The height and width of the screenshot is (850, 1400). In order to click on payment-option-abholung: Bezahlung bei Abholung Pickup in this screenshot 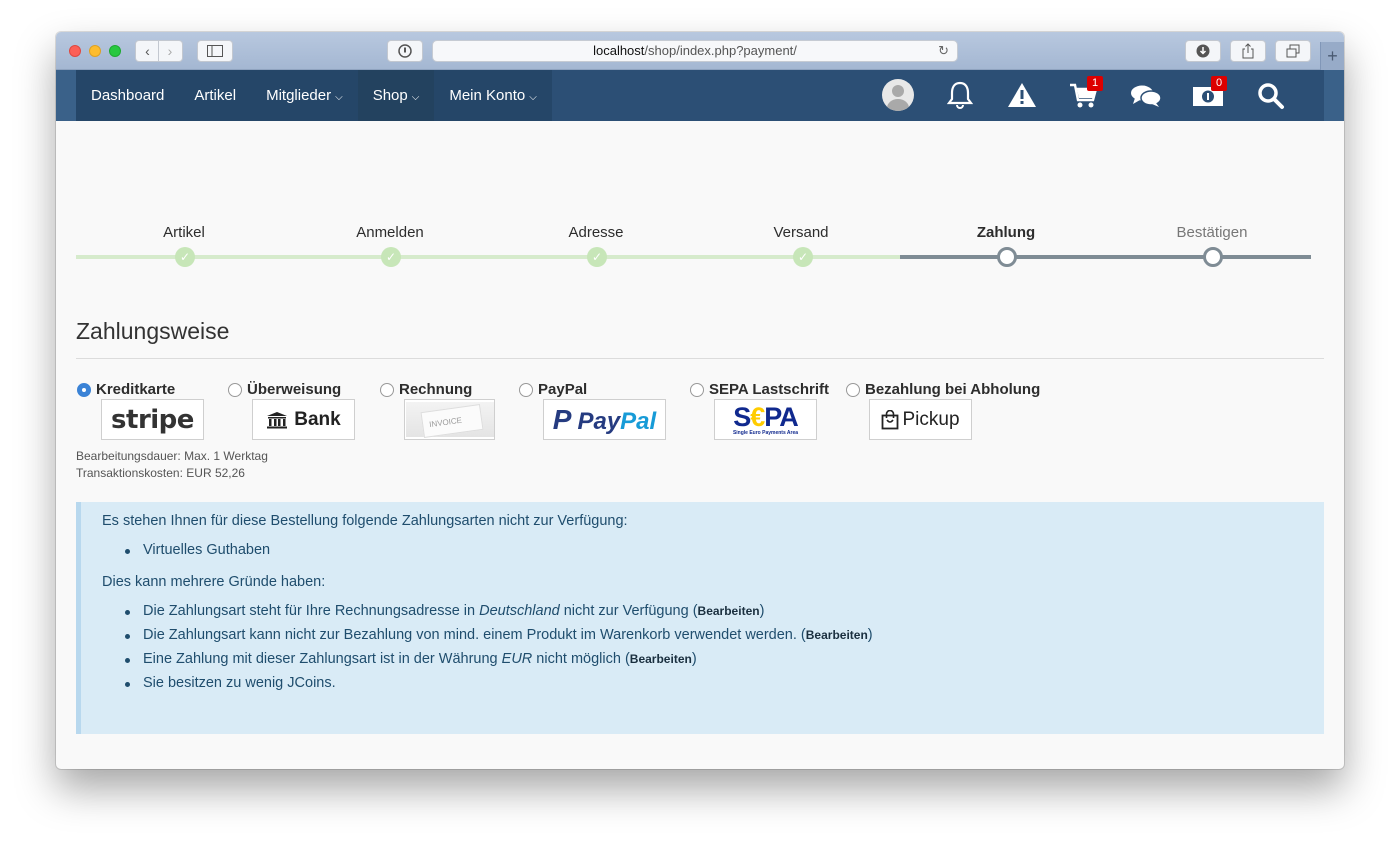, I will do `click(946, 411)`.